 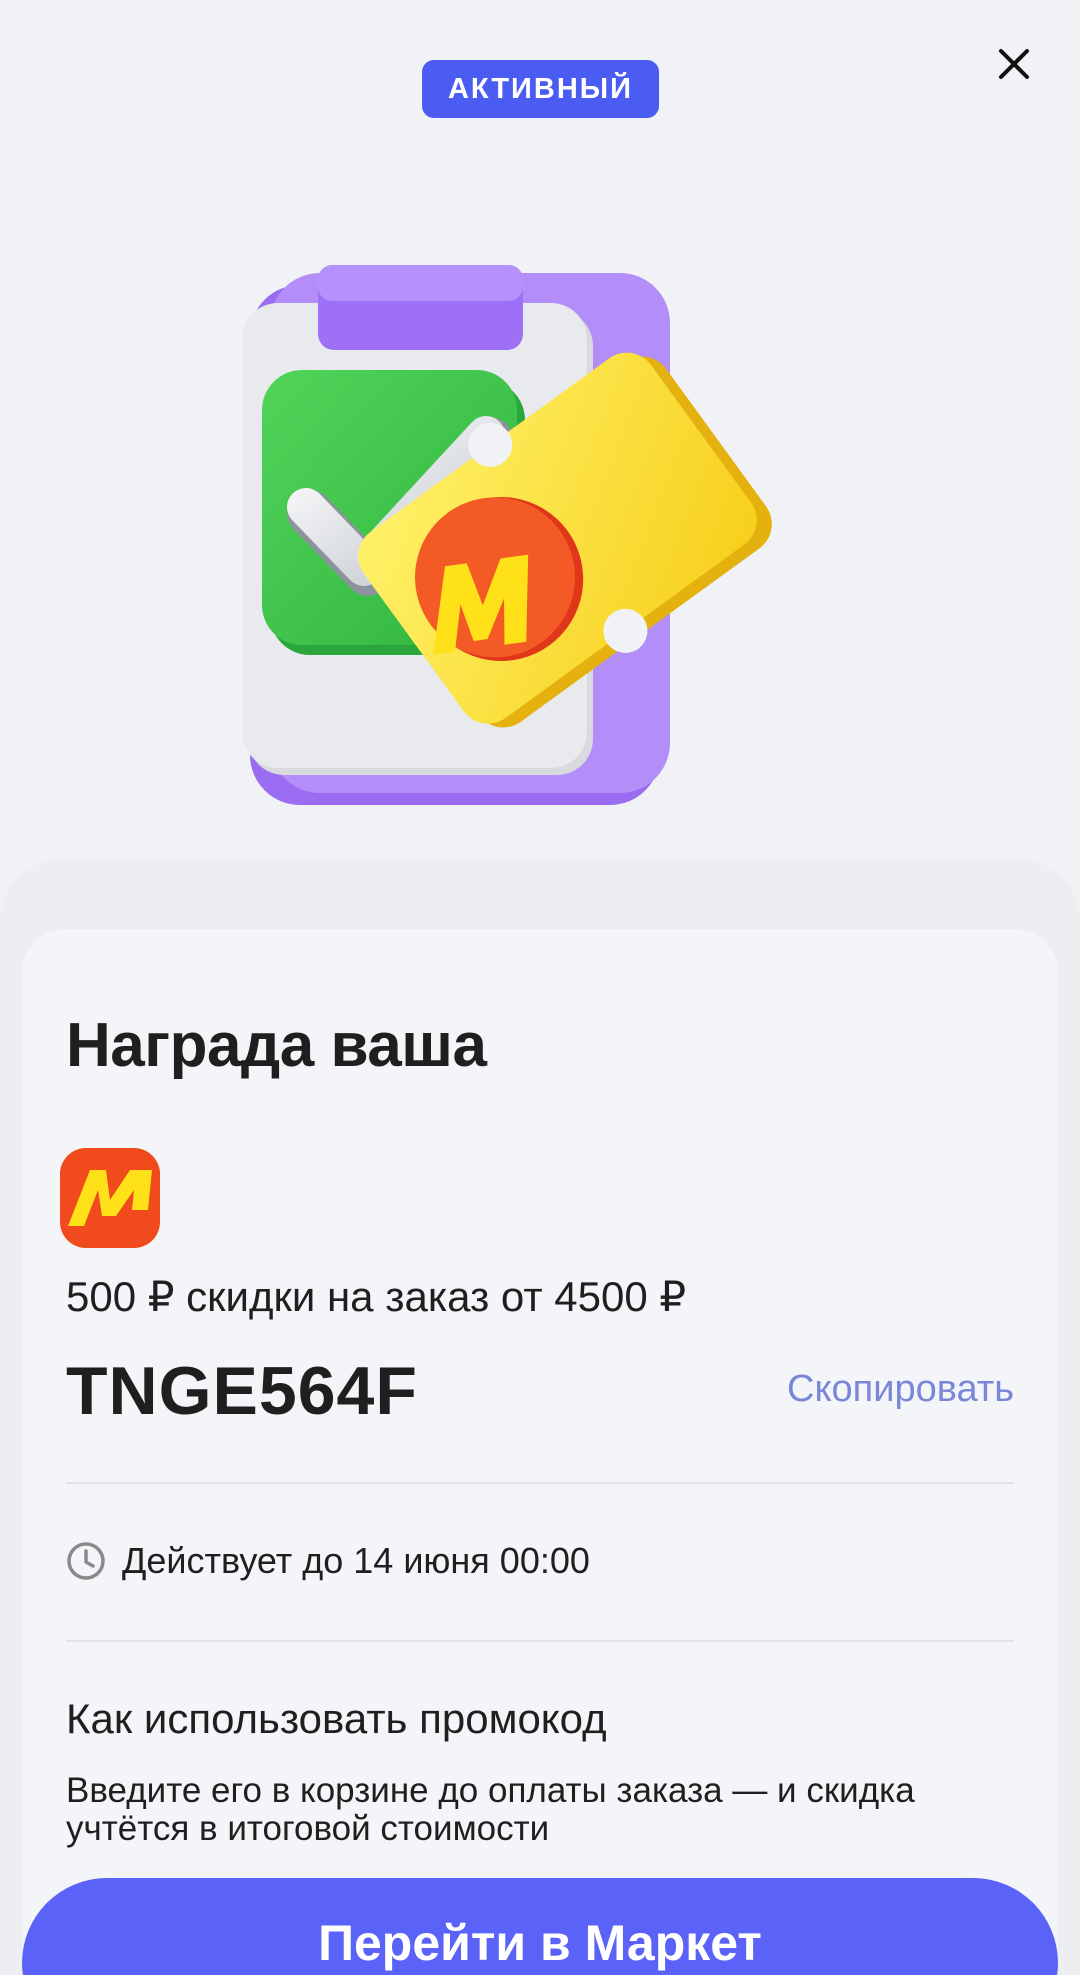 What do you see at coordinates (86, 1561) in the screenshot?
I see `clock-icon` at bounding box center [86, 1561].